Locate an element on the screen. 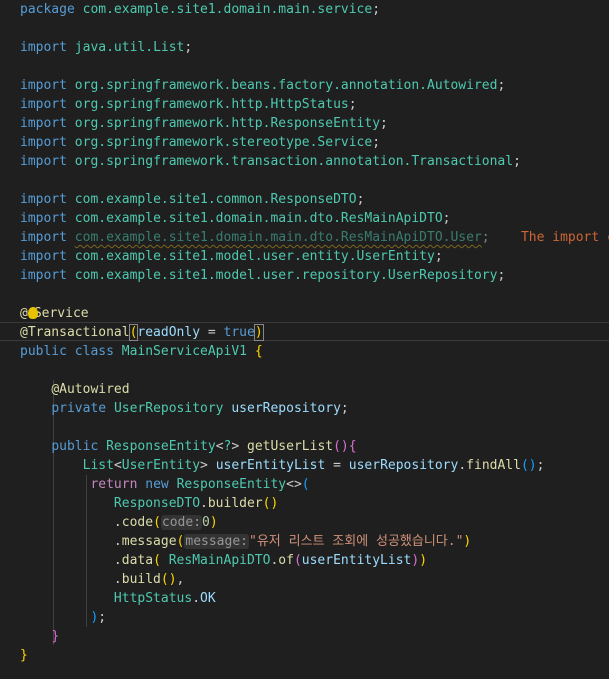  code-line-service-annotation: @ Service is located at coordinates (54, 313).